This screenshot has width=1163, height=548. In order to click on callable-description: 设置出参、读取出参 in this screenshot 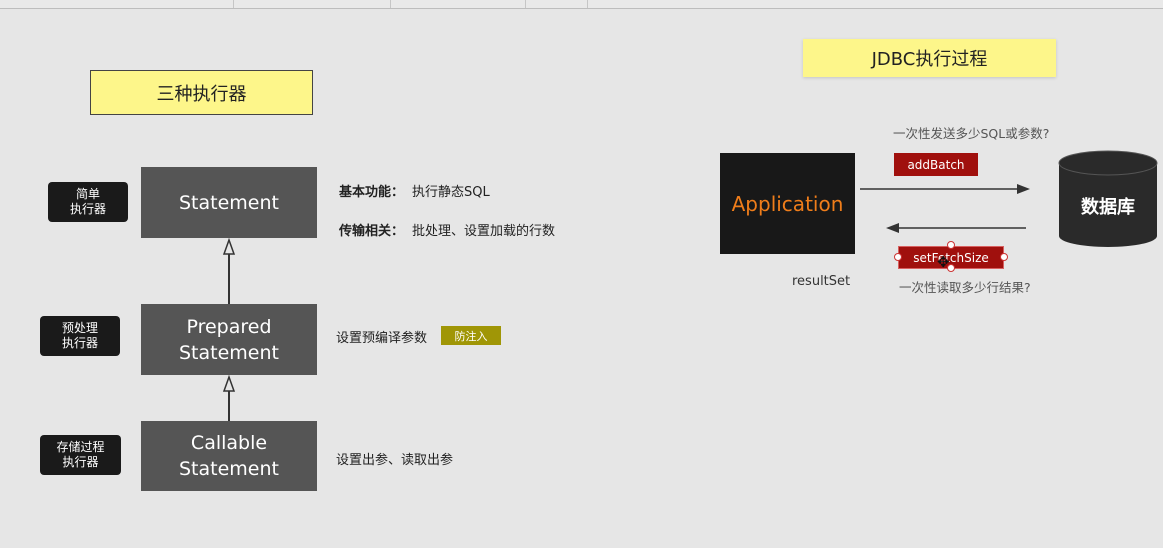, I will do `click(395, 460)`.